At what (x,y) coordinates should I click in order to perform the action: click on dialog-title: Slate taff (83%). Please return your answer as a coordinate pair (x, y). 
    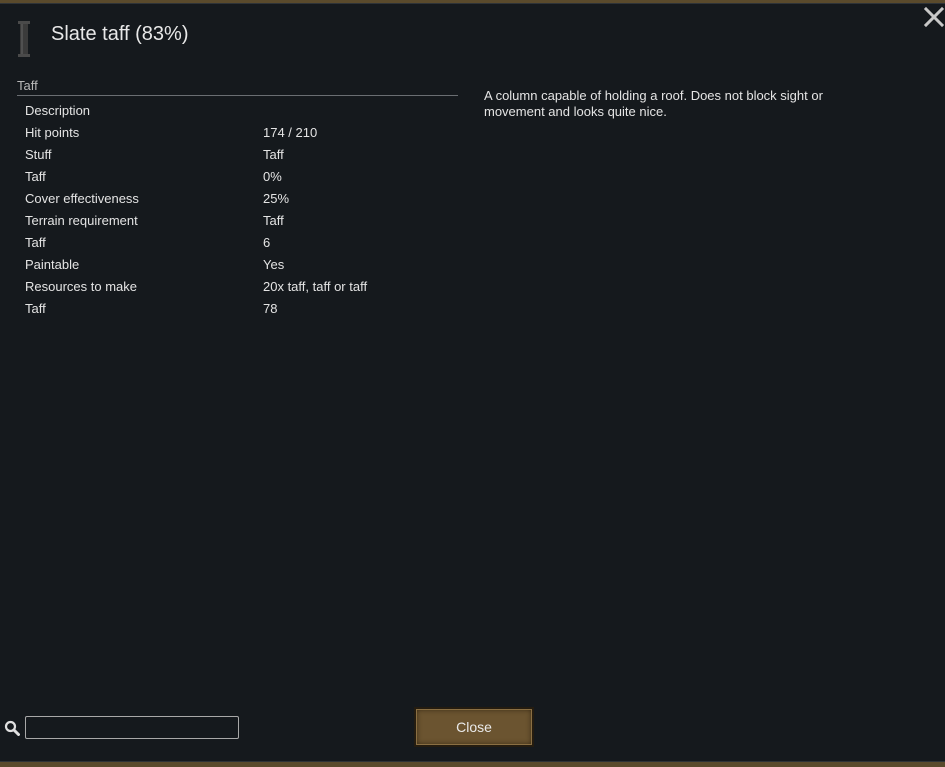
    Looking at the image, I should click on (120, 34).